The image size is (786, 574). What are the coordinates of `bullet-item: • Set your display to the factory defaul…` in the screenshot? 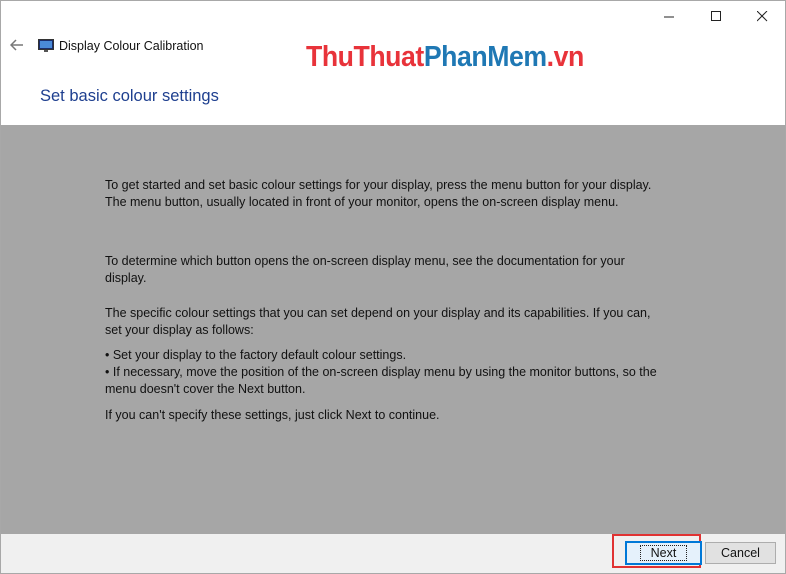 It's located at (256, 355).